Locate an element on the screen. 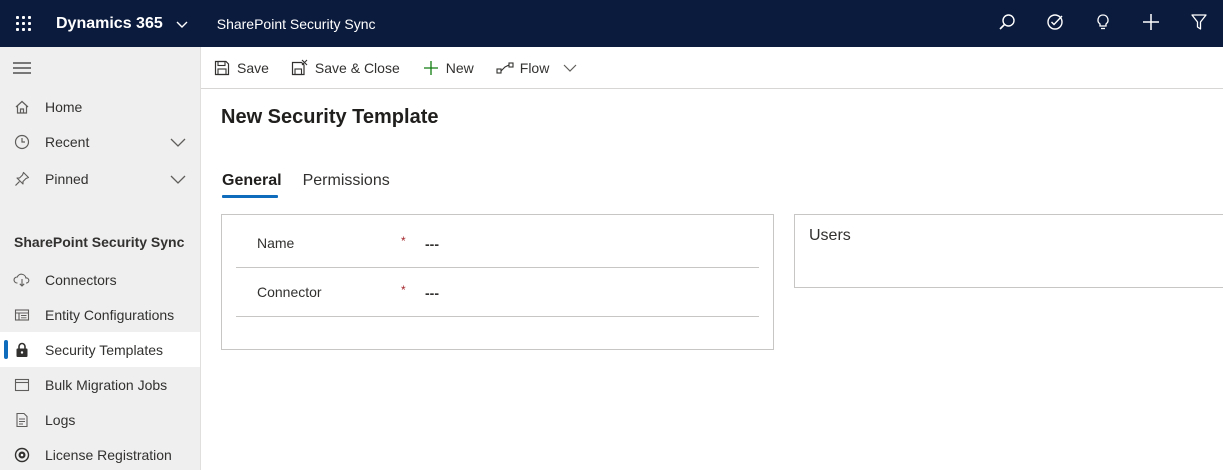 This screenshot has width=1223, height=470. sidebar-item-connectors: Connectors is located at coordinates (100, 279).